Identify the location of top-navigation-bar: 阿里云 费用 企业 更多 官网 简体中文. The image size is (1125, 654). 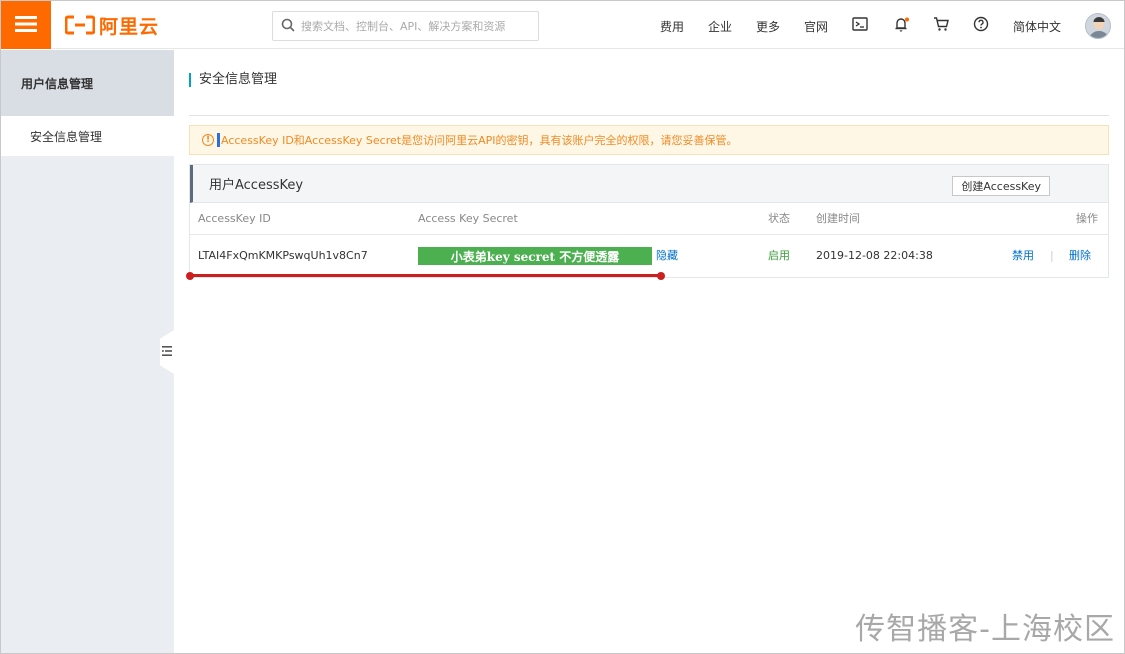
(562, 25).